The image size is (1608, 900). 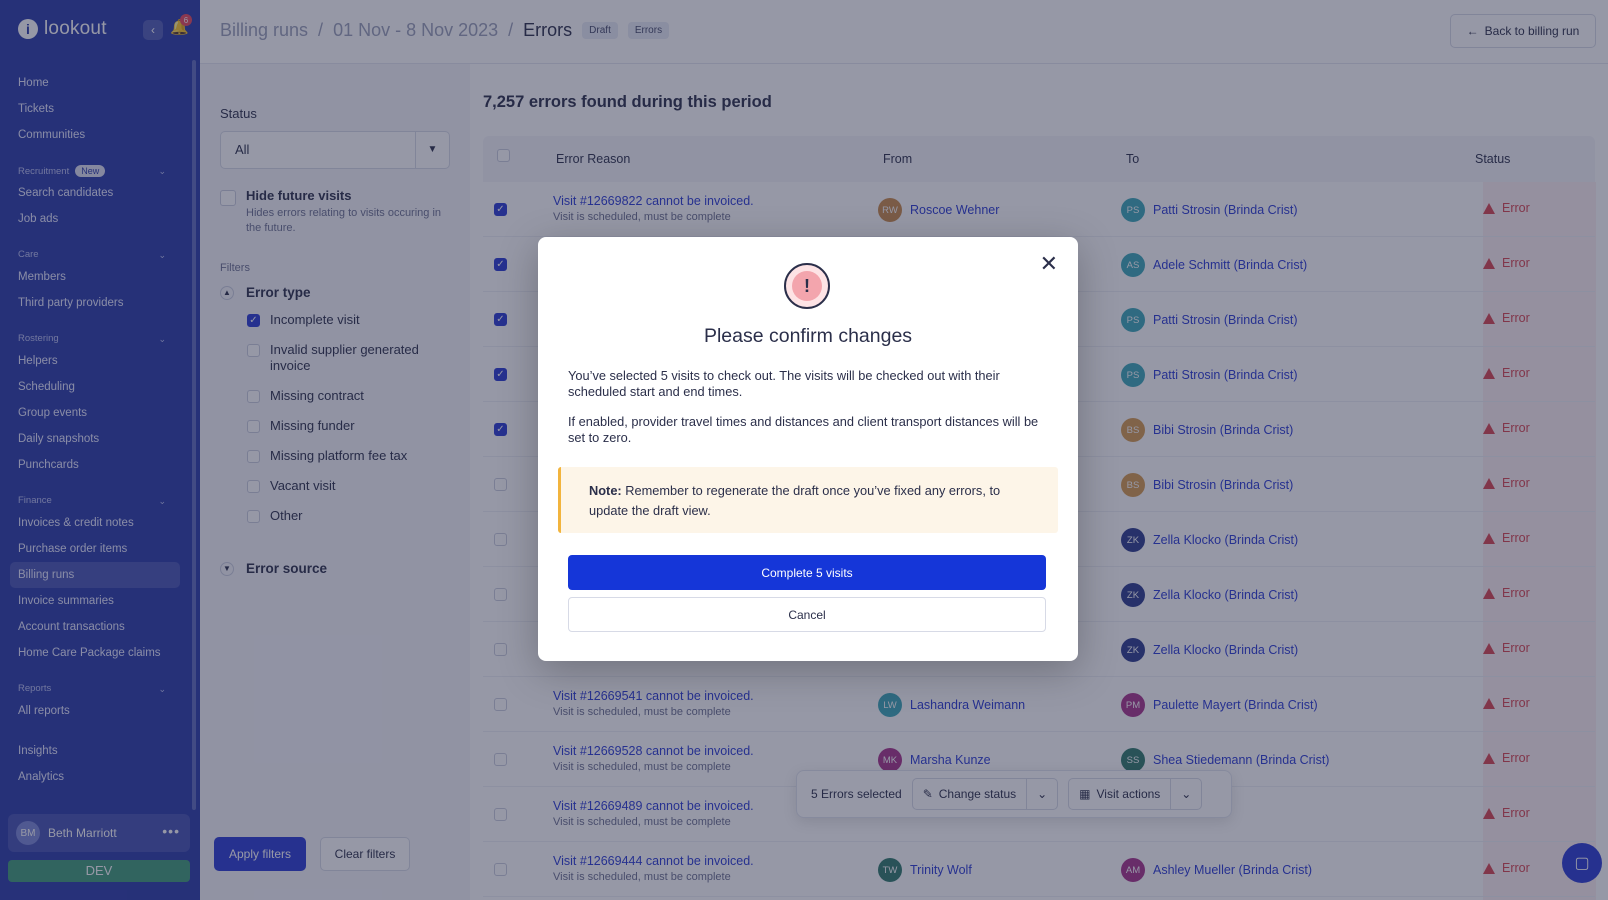 I want to click on note-label: Note:, so click(x=605, y=490).